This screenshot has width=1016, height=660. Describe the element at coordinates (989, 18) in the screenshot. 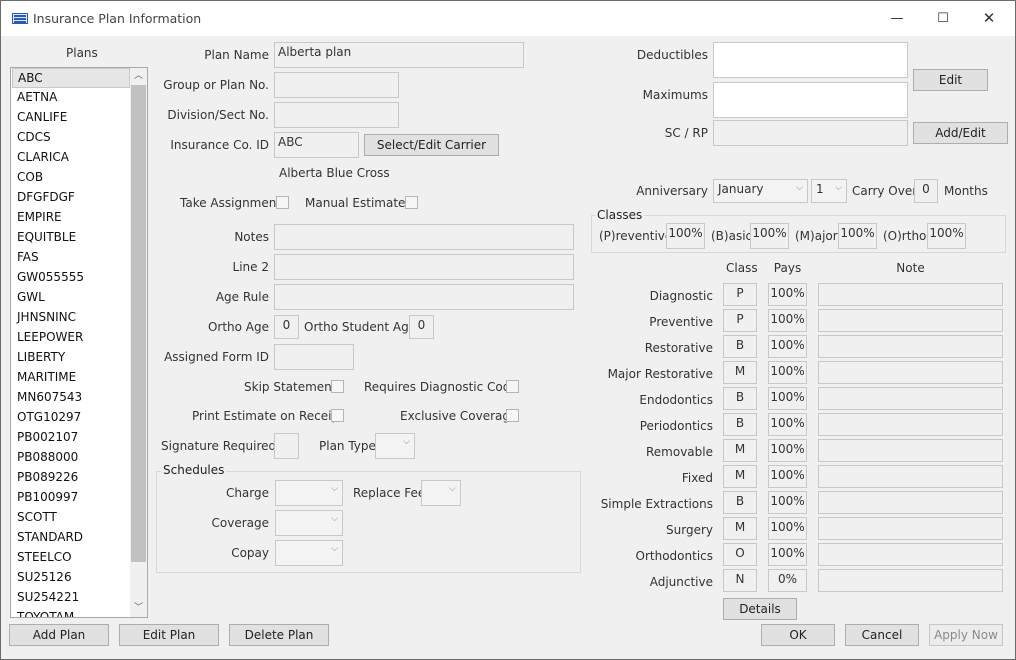

I see `close-button: ✕` at that location.